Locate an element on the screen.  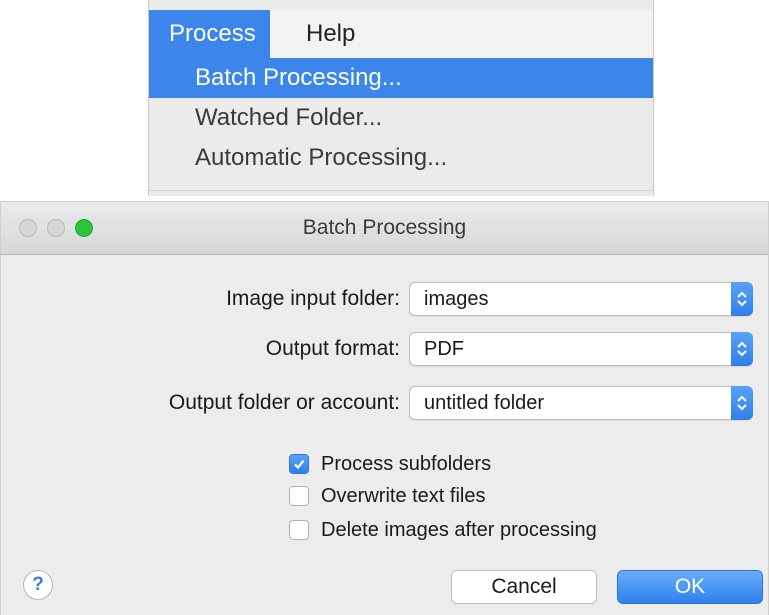
output-folder-label: Output folder or account: is located at coordinates (284, 402).